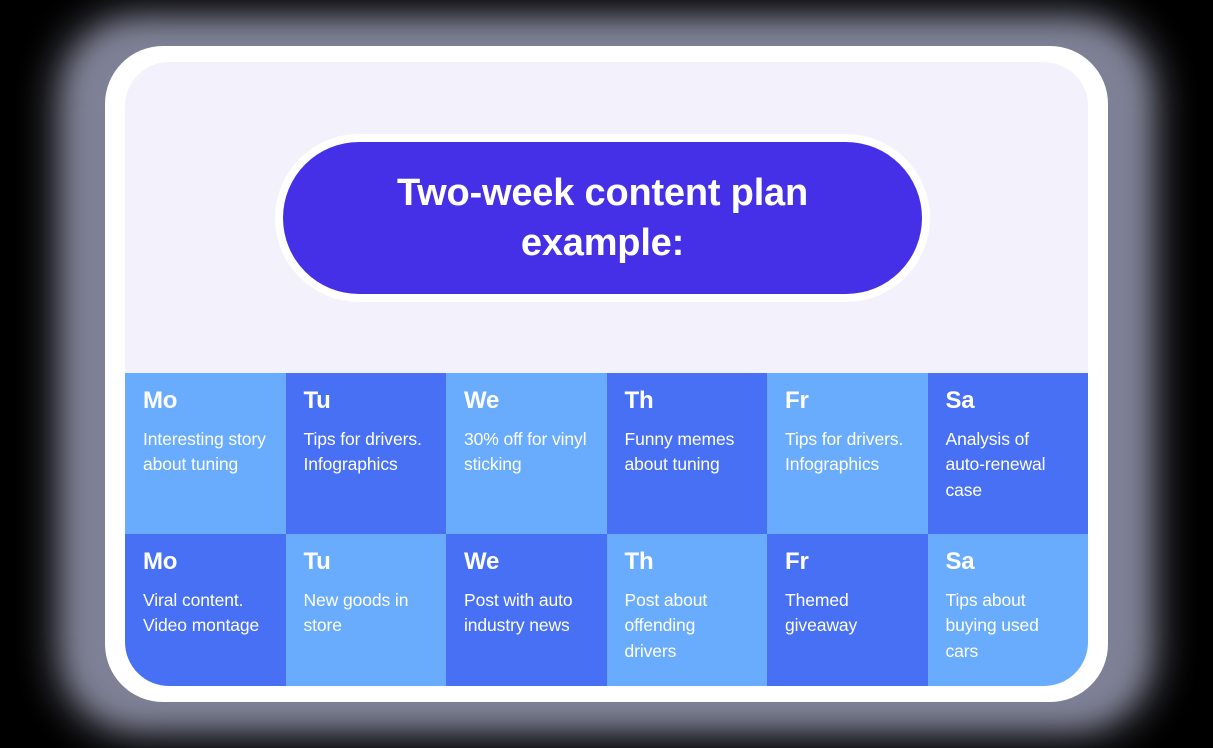 The height and width of the screenshot is (748, 1213). I want to click on day-note: Themed giveaway, so click(821, 613).